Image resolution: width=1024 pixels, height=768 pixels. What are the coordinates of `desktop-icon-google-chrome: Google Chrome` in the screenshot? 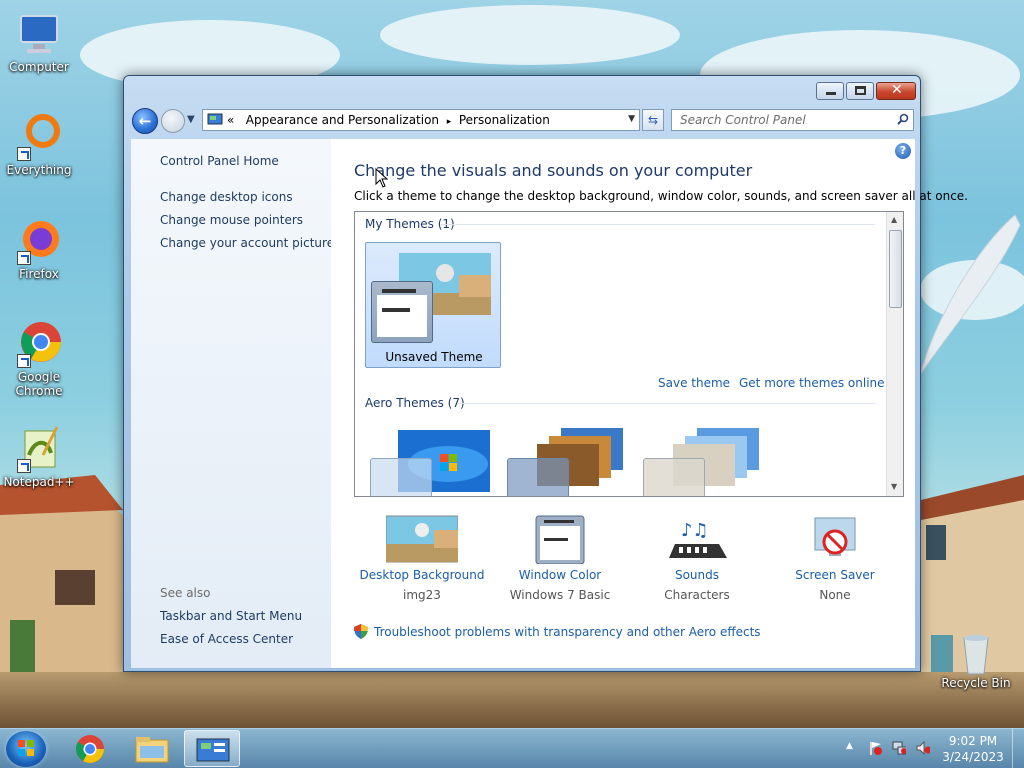 It's located at (39, 359).